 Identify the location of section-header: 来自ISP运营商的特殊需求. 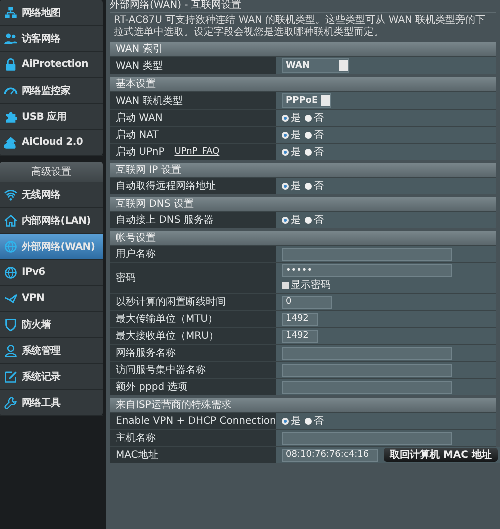
(303, 405).